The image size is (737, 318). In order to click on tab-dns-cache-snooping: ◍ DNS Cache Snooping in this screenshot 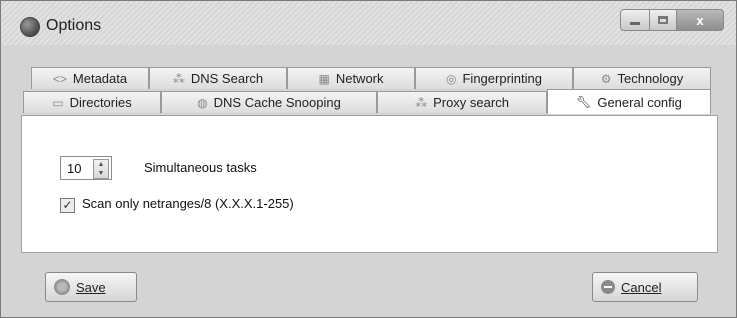, I will do `click(269, 102)`.